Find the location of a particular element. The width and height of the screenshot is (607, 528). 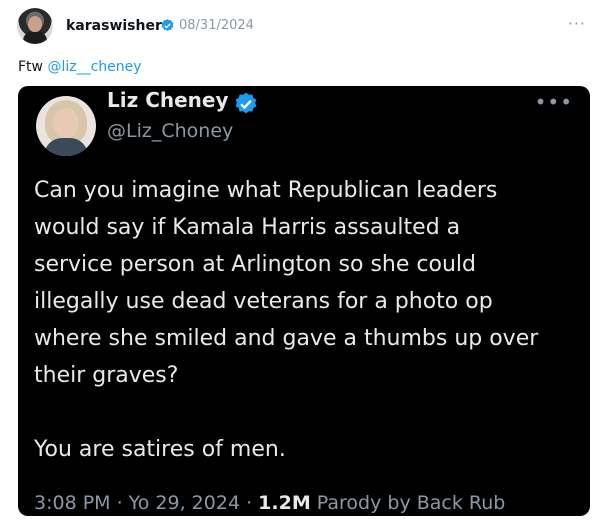

post-date: 08/31/2024 is located at coordinates (216, 25).